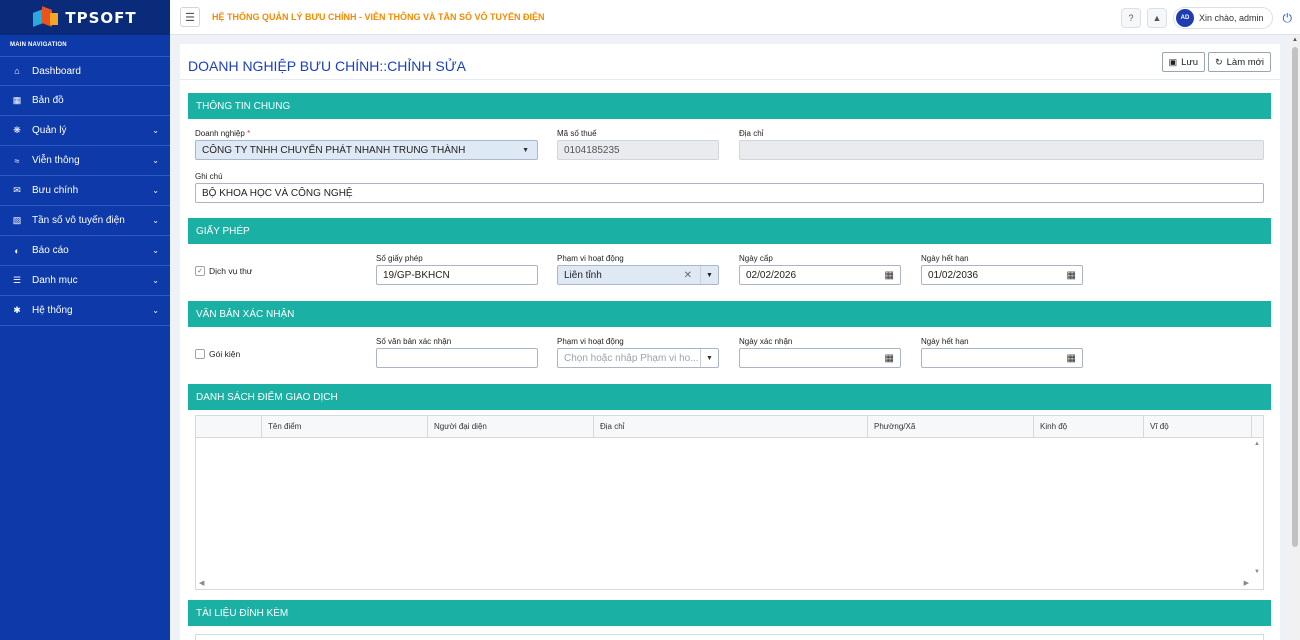  What do you see at coordinates (771, 275) in the screenshot?
I see `issue-date-value: 02/02/2026` at bounding box center [771, 275].